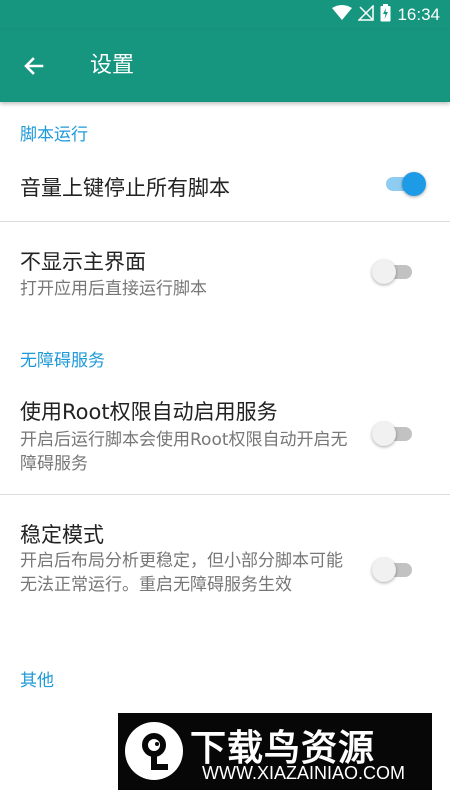  I want to click on watermark-url: WWW.XIAZAINIAO.COM, so click(303, 773).